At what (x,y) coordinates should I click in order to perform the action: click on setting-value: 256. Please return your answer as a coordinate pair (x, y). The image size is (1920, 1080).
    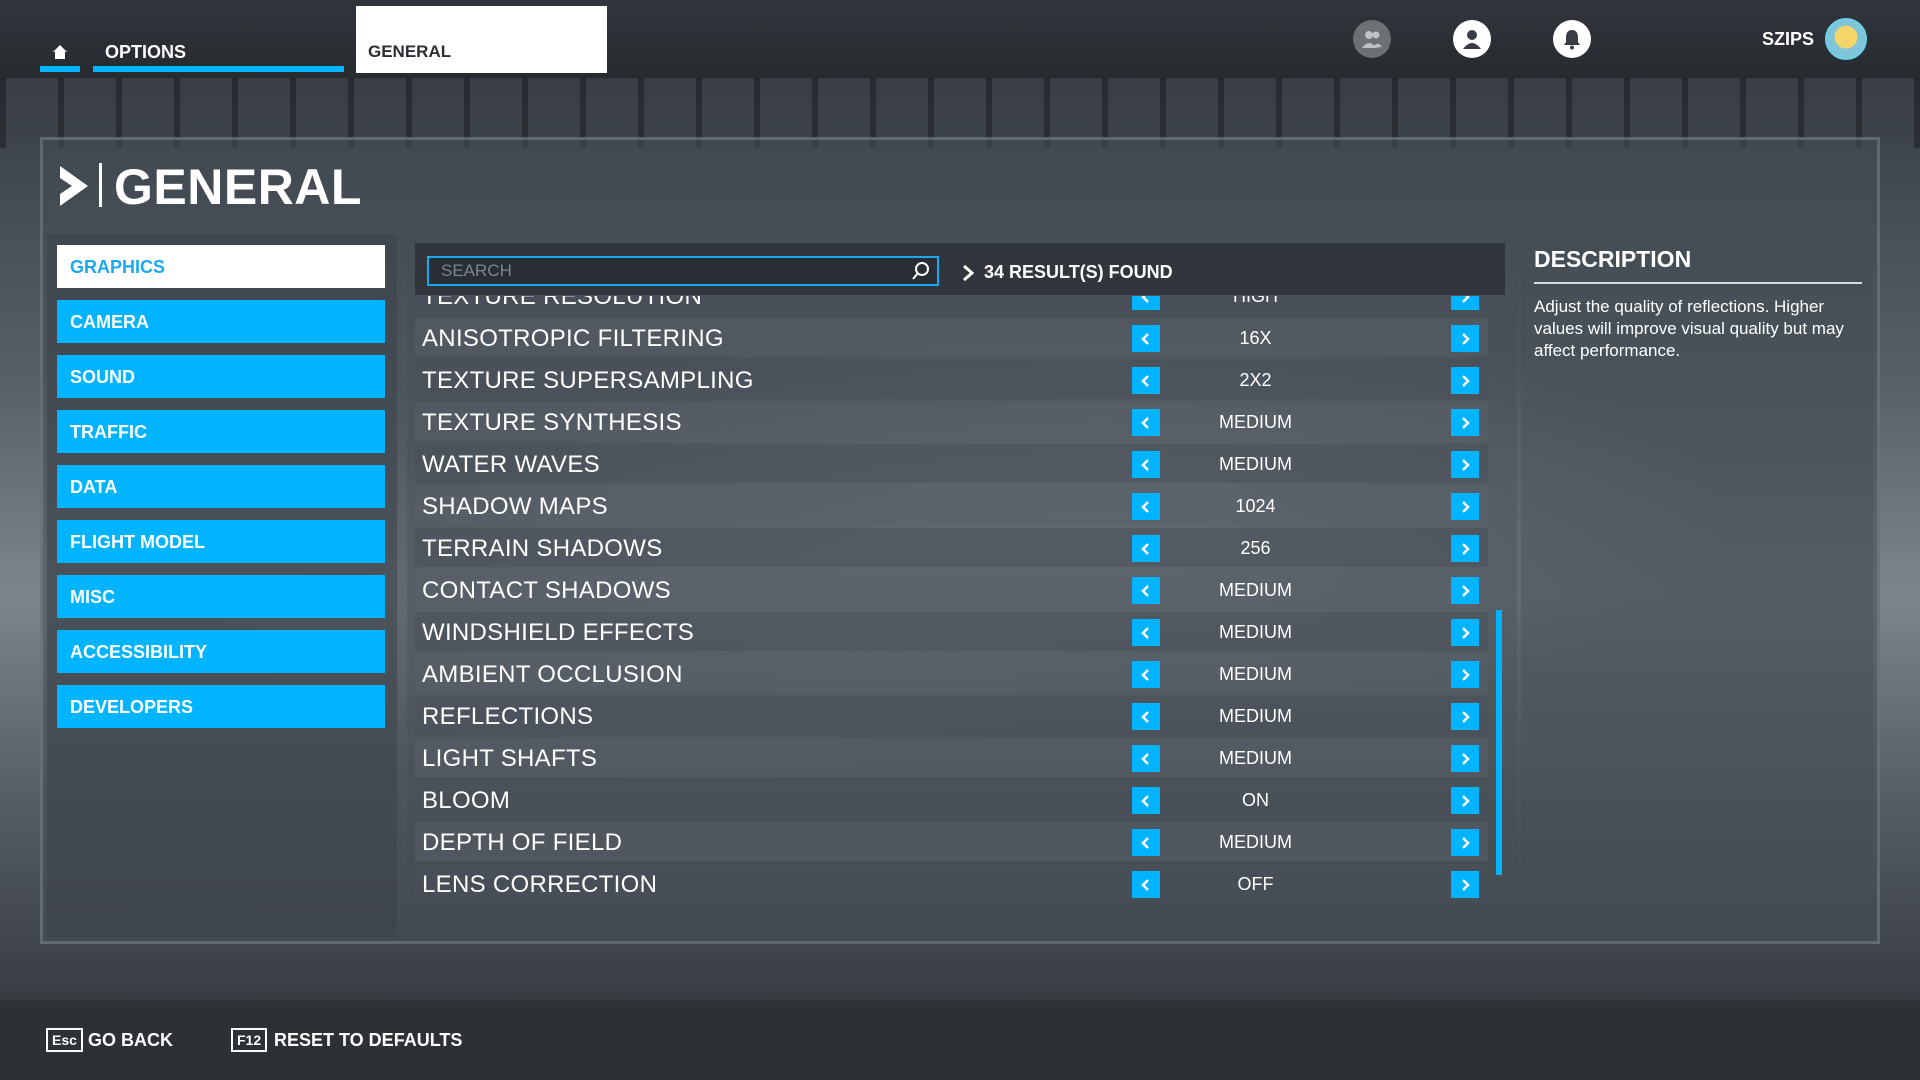
    Looking at the image, I should click on (1255, 548).